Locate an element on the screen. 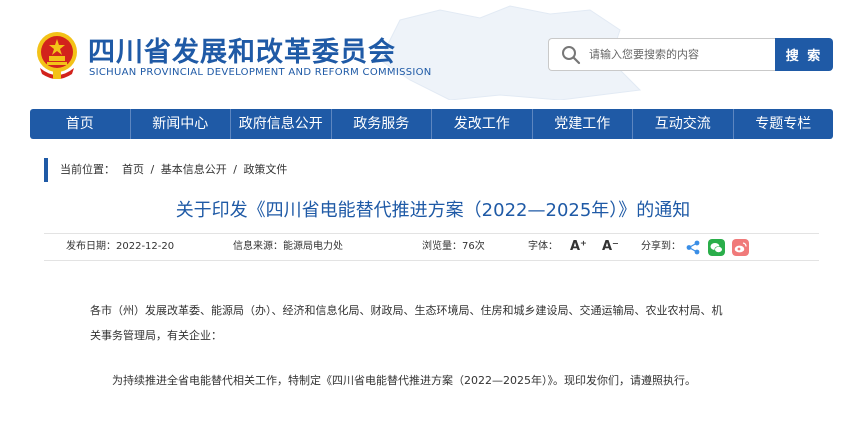  nav-item-gov-services: 政务服务 is located at coordinates (382, 124).